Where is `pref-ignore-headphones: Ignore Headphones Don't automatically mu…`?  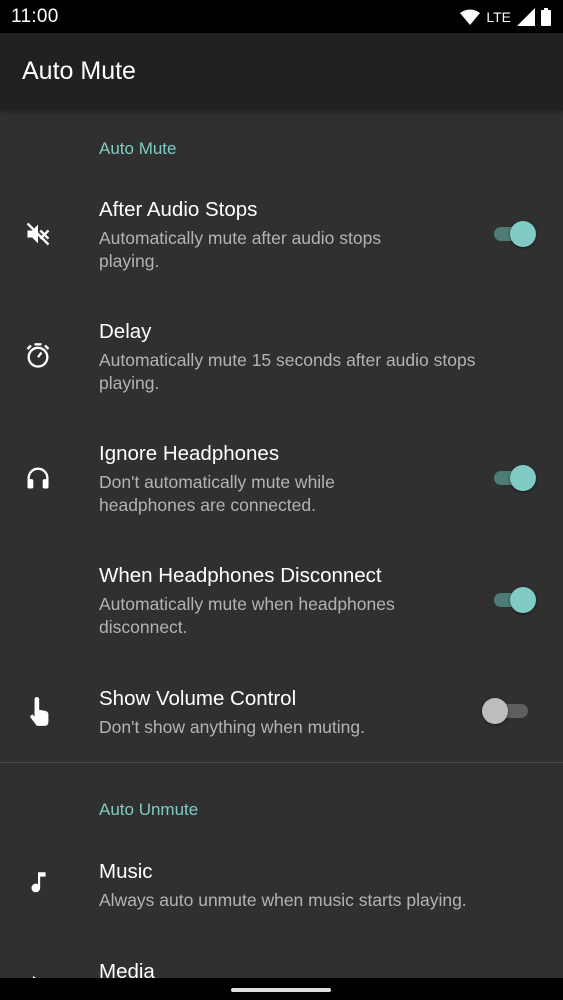 pref-ignore-headphones: Ignore Headphones Don't automatically mu… is located at coordinates (281, 466).